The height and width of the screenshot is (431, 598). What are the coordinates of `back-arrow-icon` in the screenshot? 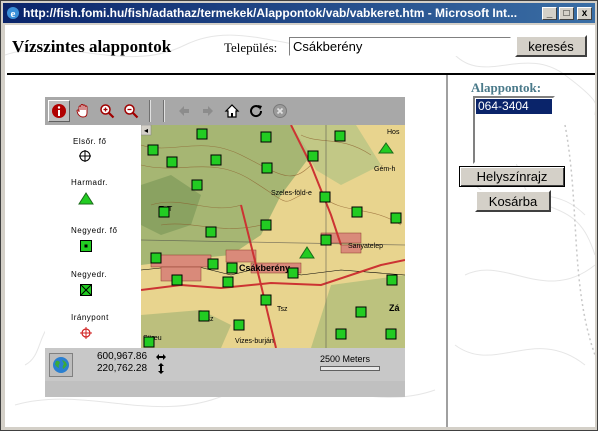 It's located at (184, 111).